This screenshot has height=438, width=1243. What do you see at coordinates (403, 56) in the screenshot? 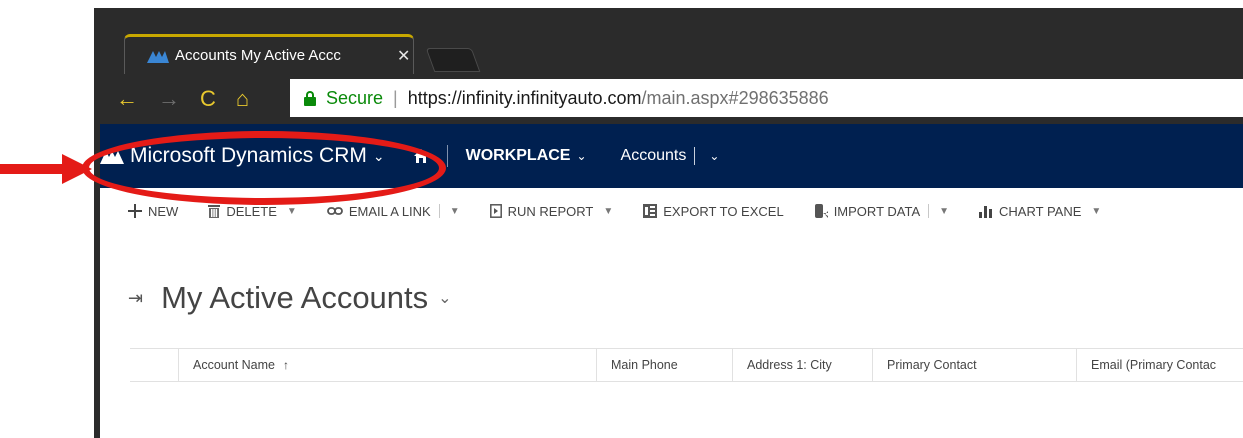
I see `close-tab-icon: ✕` at bounding box center [403, 56].